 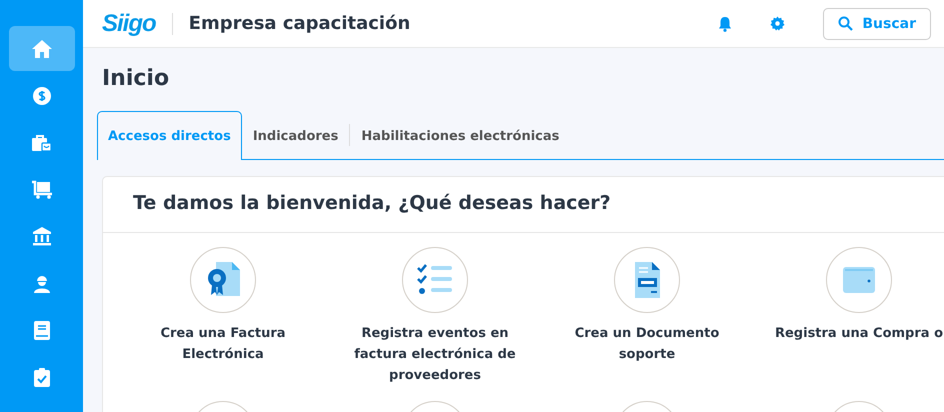 I want to click on tab: Indicadores, so click(x=296, y=135).